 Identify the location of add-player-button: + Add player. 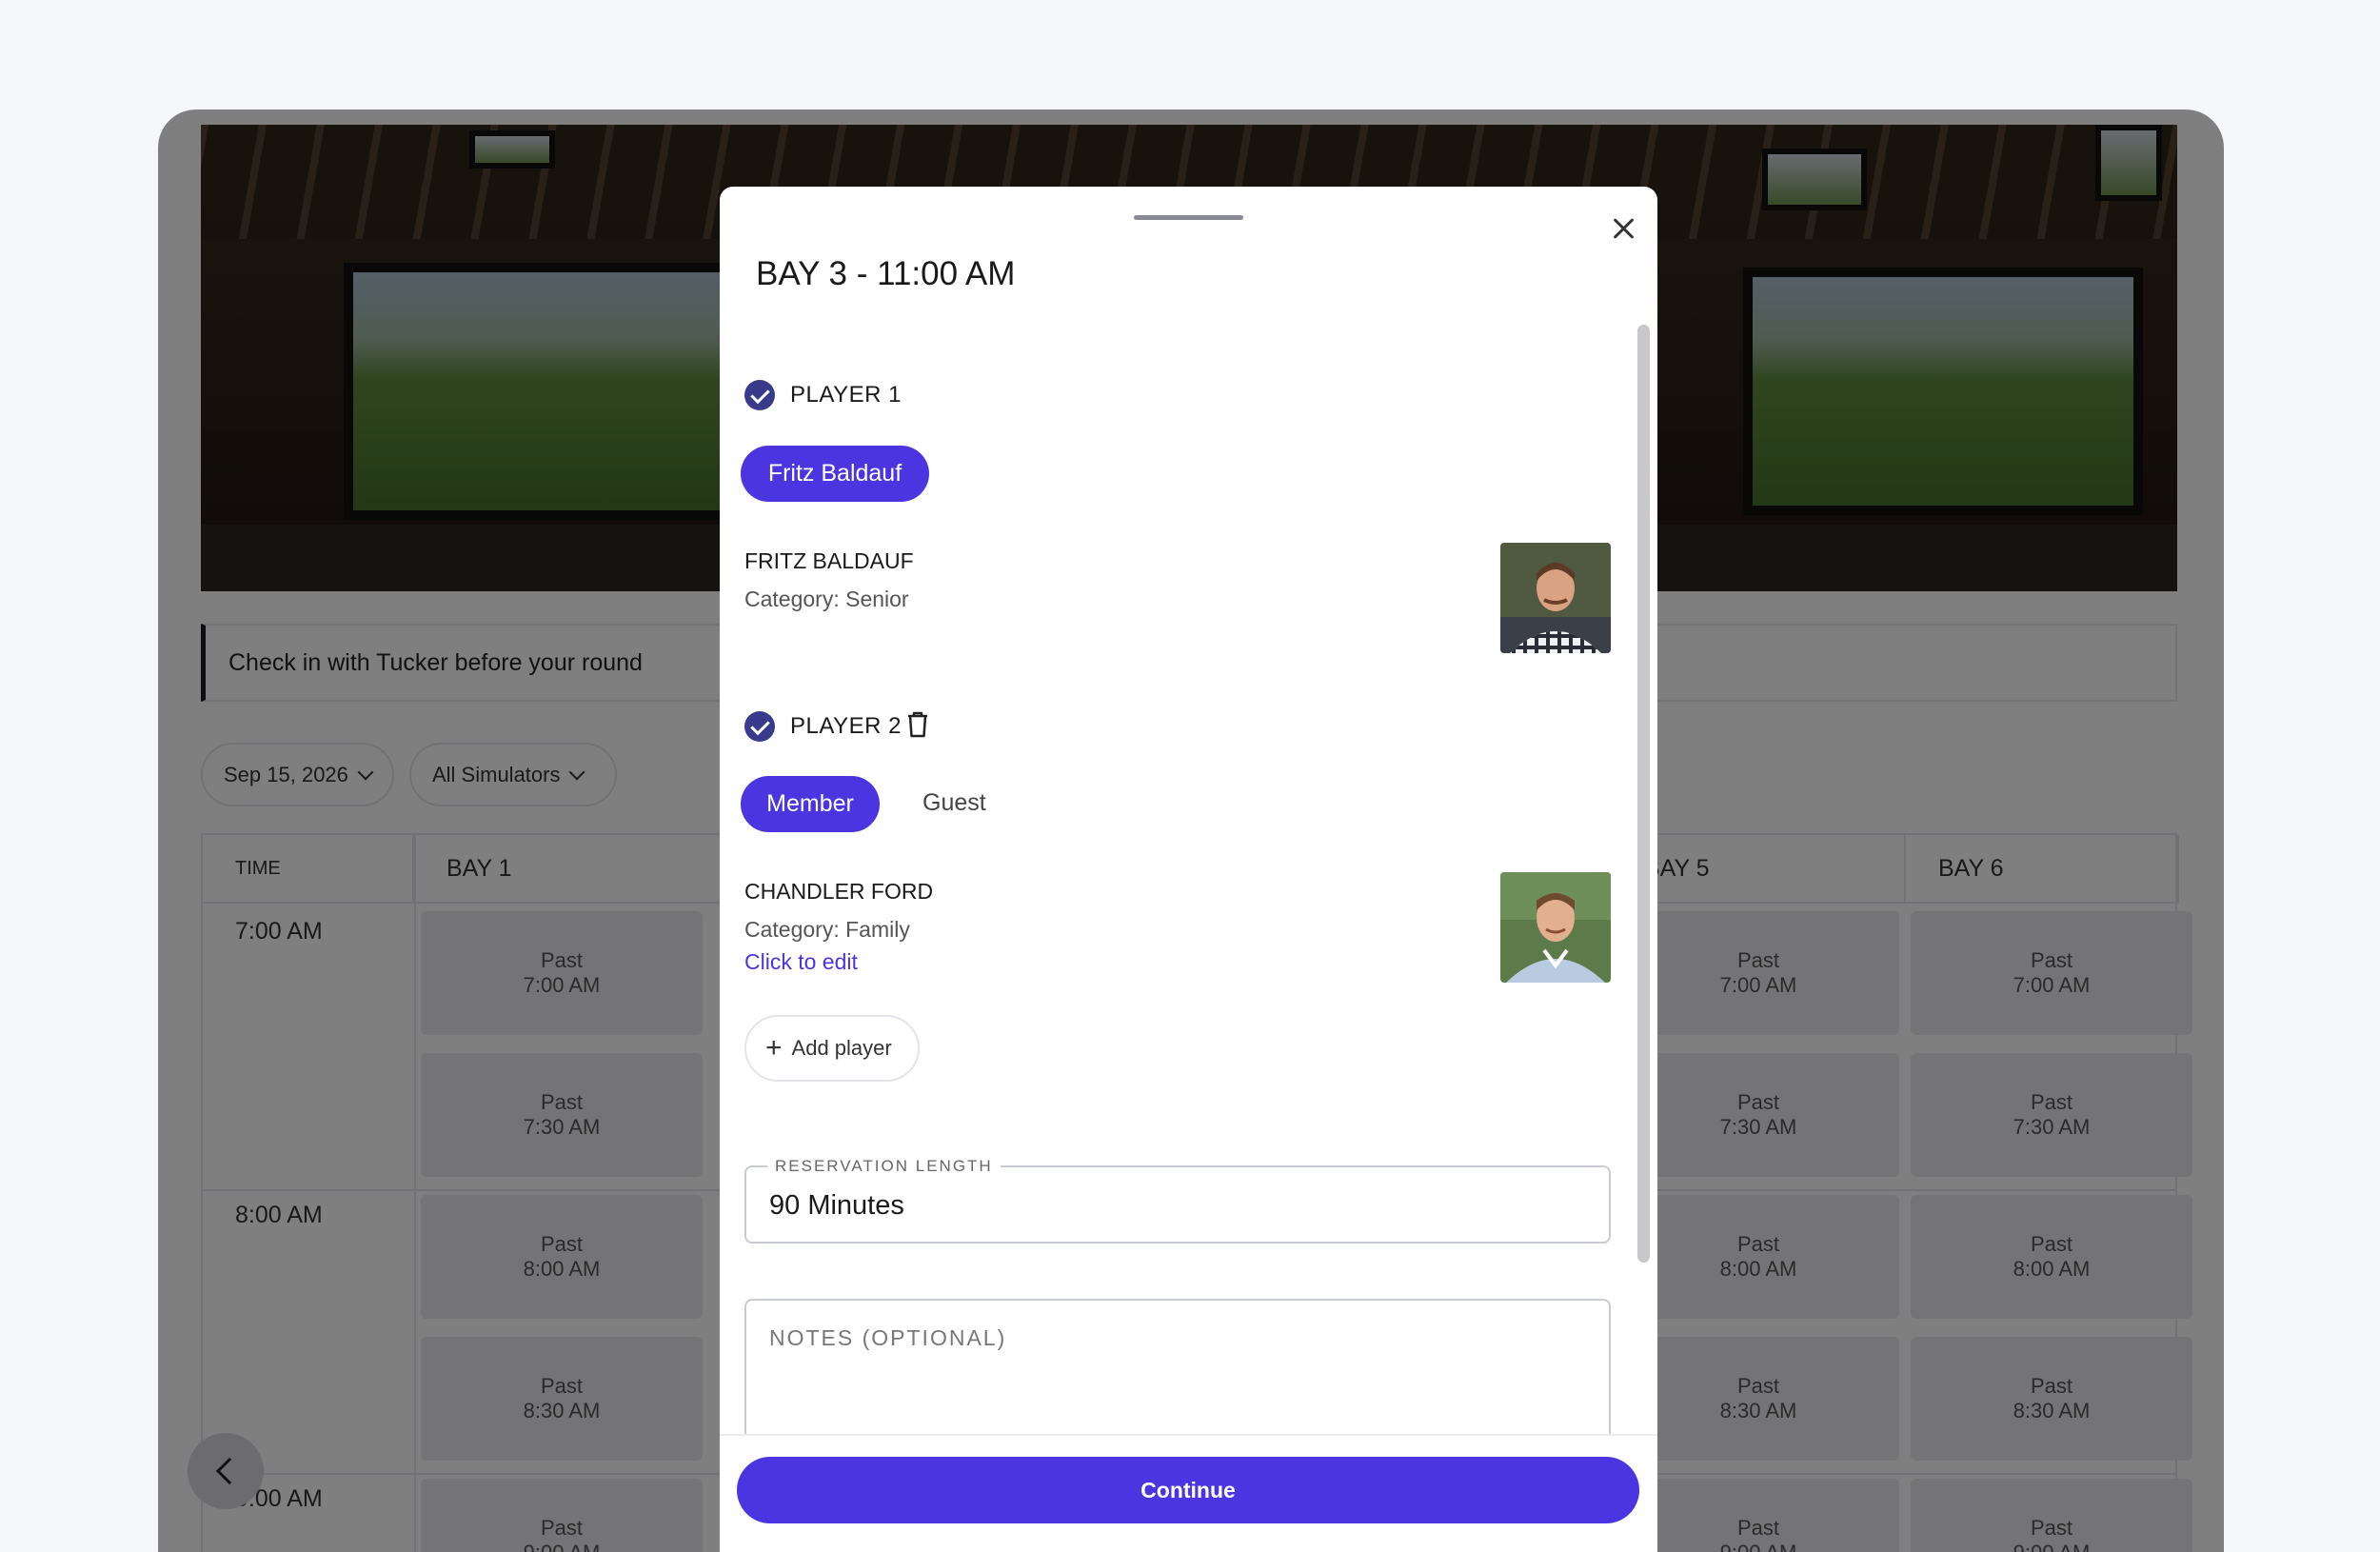
(832, 1048).